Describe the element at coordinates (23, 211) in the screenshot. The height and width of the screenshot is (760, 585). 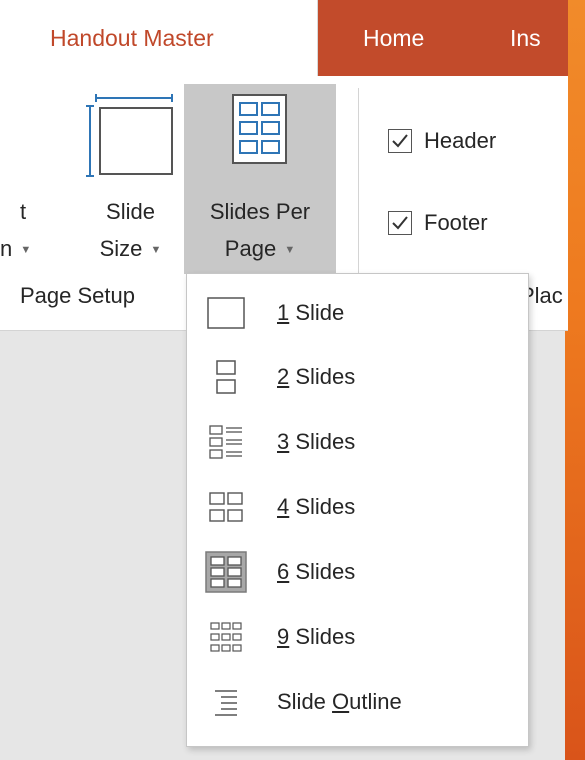
I see `orientation-label-line1: t` at that location.